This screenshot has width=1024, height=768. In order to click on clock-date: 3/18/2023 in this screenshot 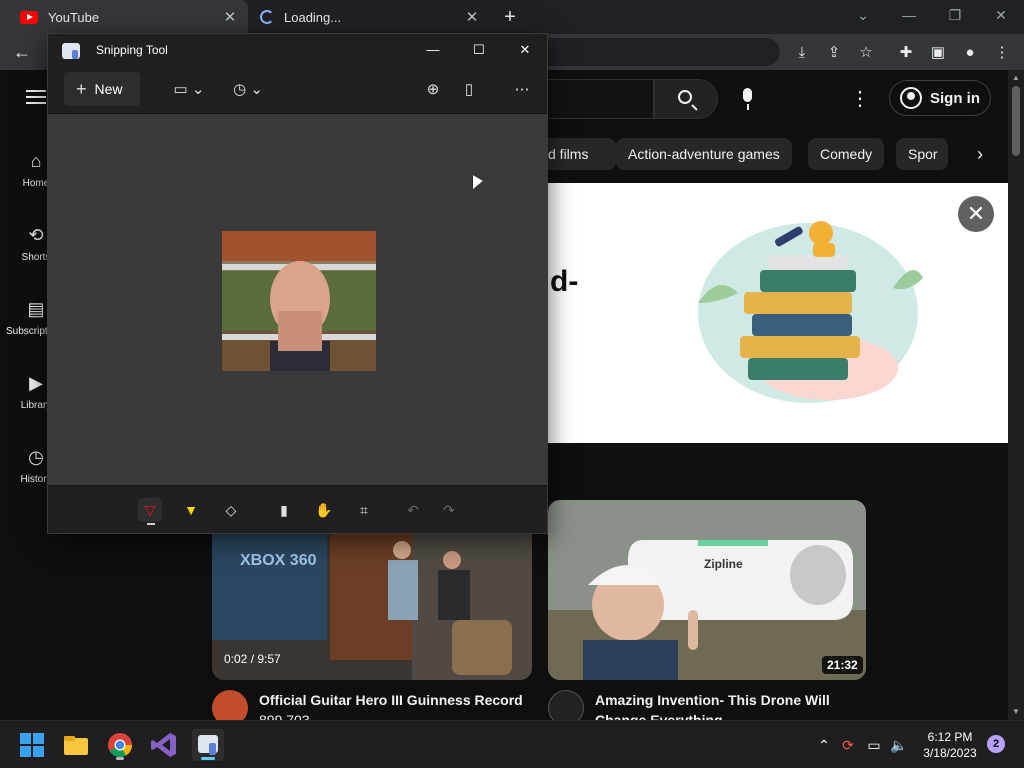, I will do `click(950, 753)`.